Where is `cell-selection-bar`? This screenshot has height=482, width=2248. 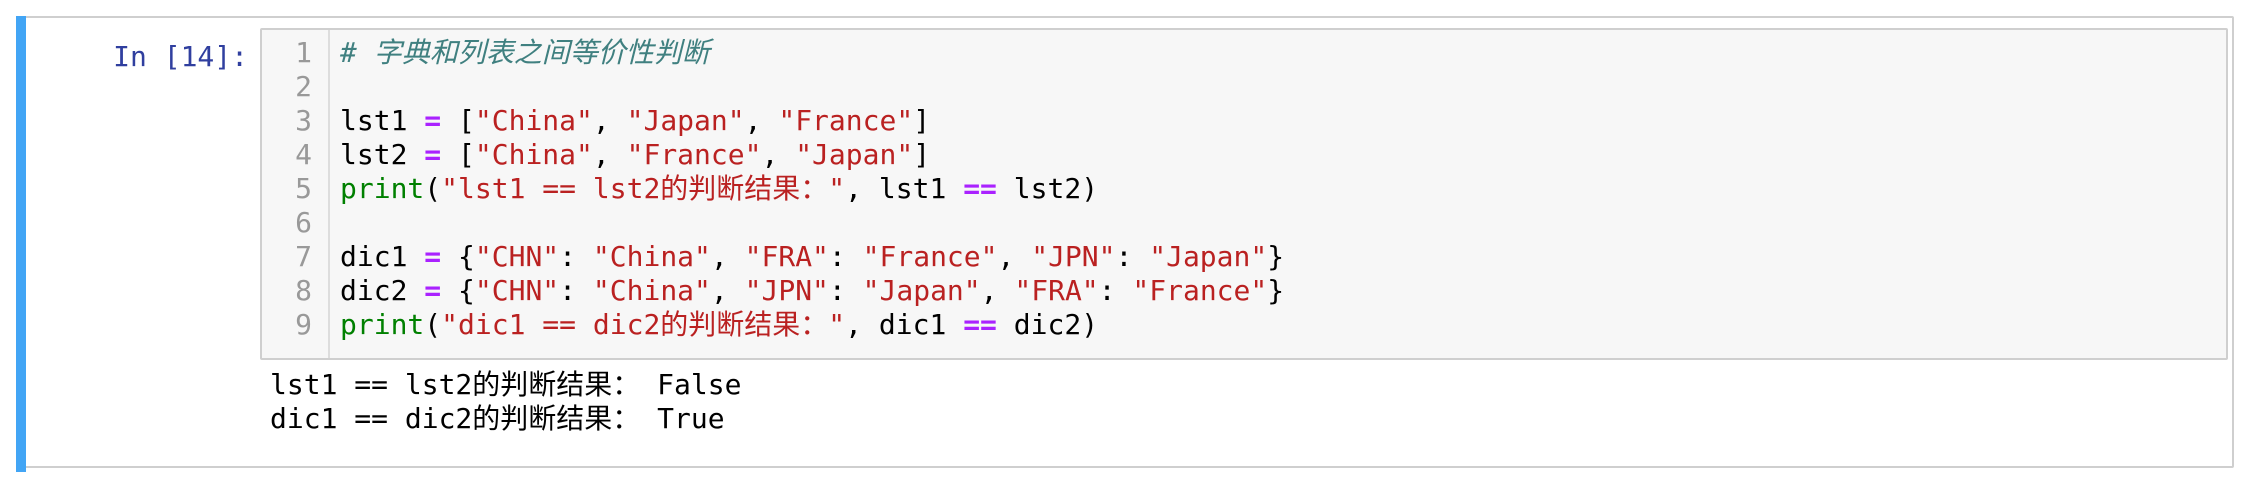
cell-selection-bar is located at coordinates (21, 244).